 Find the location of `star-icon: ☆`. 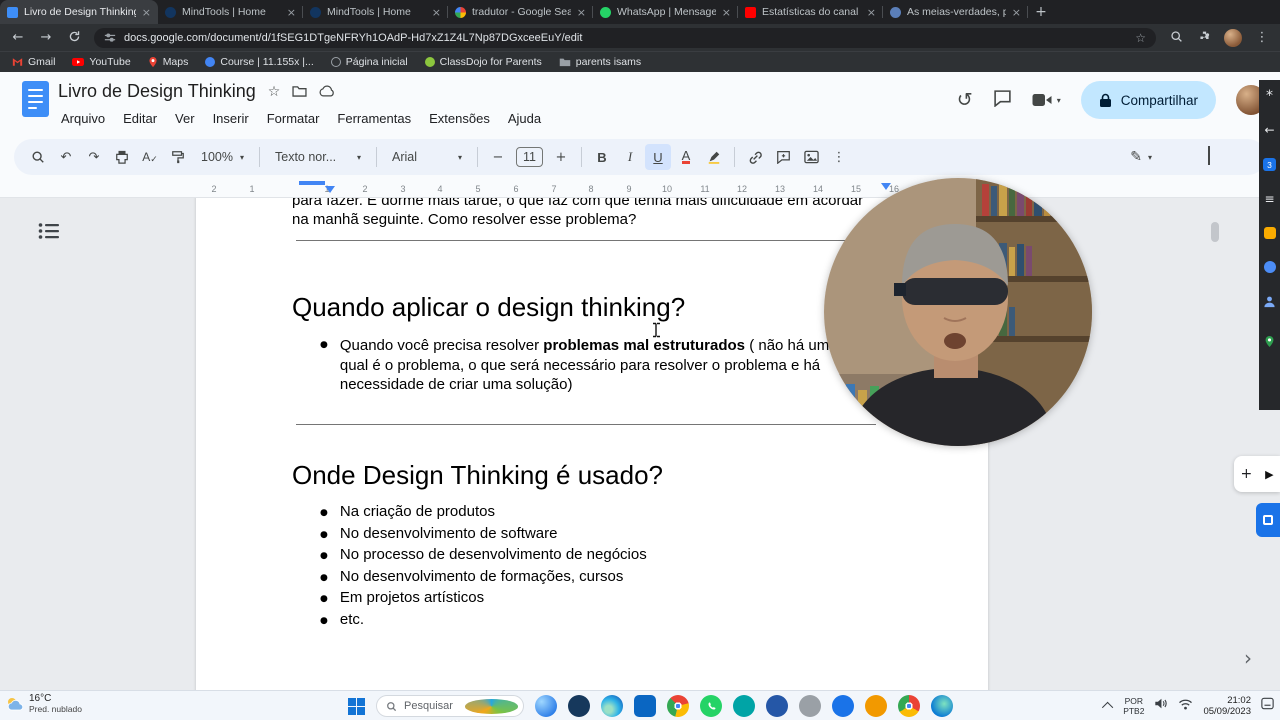

star-icon: ☆ is located at coordinates (274, 92).